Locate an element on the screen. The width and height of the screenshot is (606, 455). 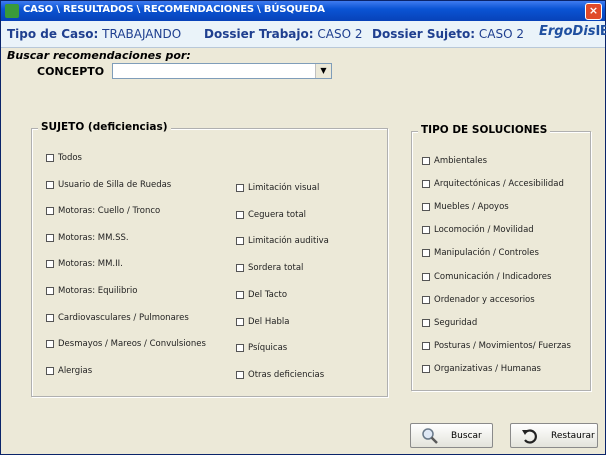
concepto-label: CONCEPTO is located at coordinates (71, 71).